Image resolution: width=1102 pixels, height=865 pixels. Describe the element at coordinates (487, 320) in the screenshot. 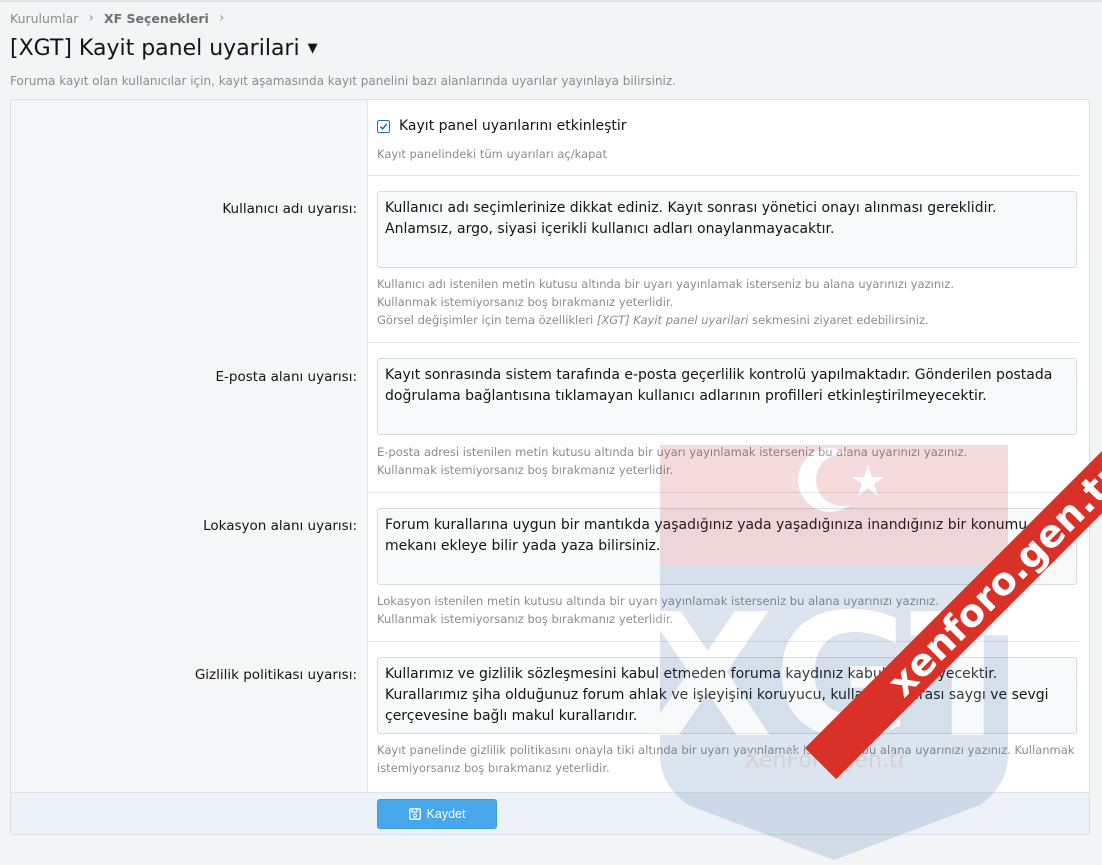

I see `hint-text: Görsel değişimler için tema özellikleri` at that location.